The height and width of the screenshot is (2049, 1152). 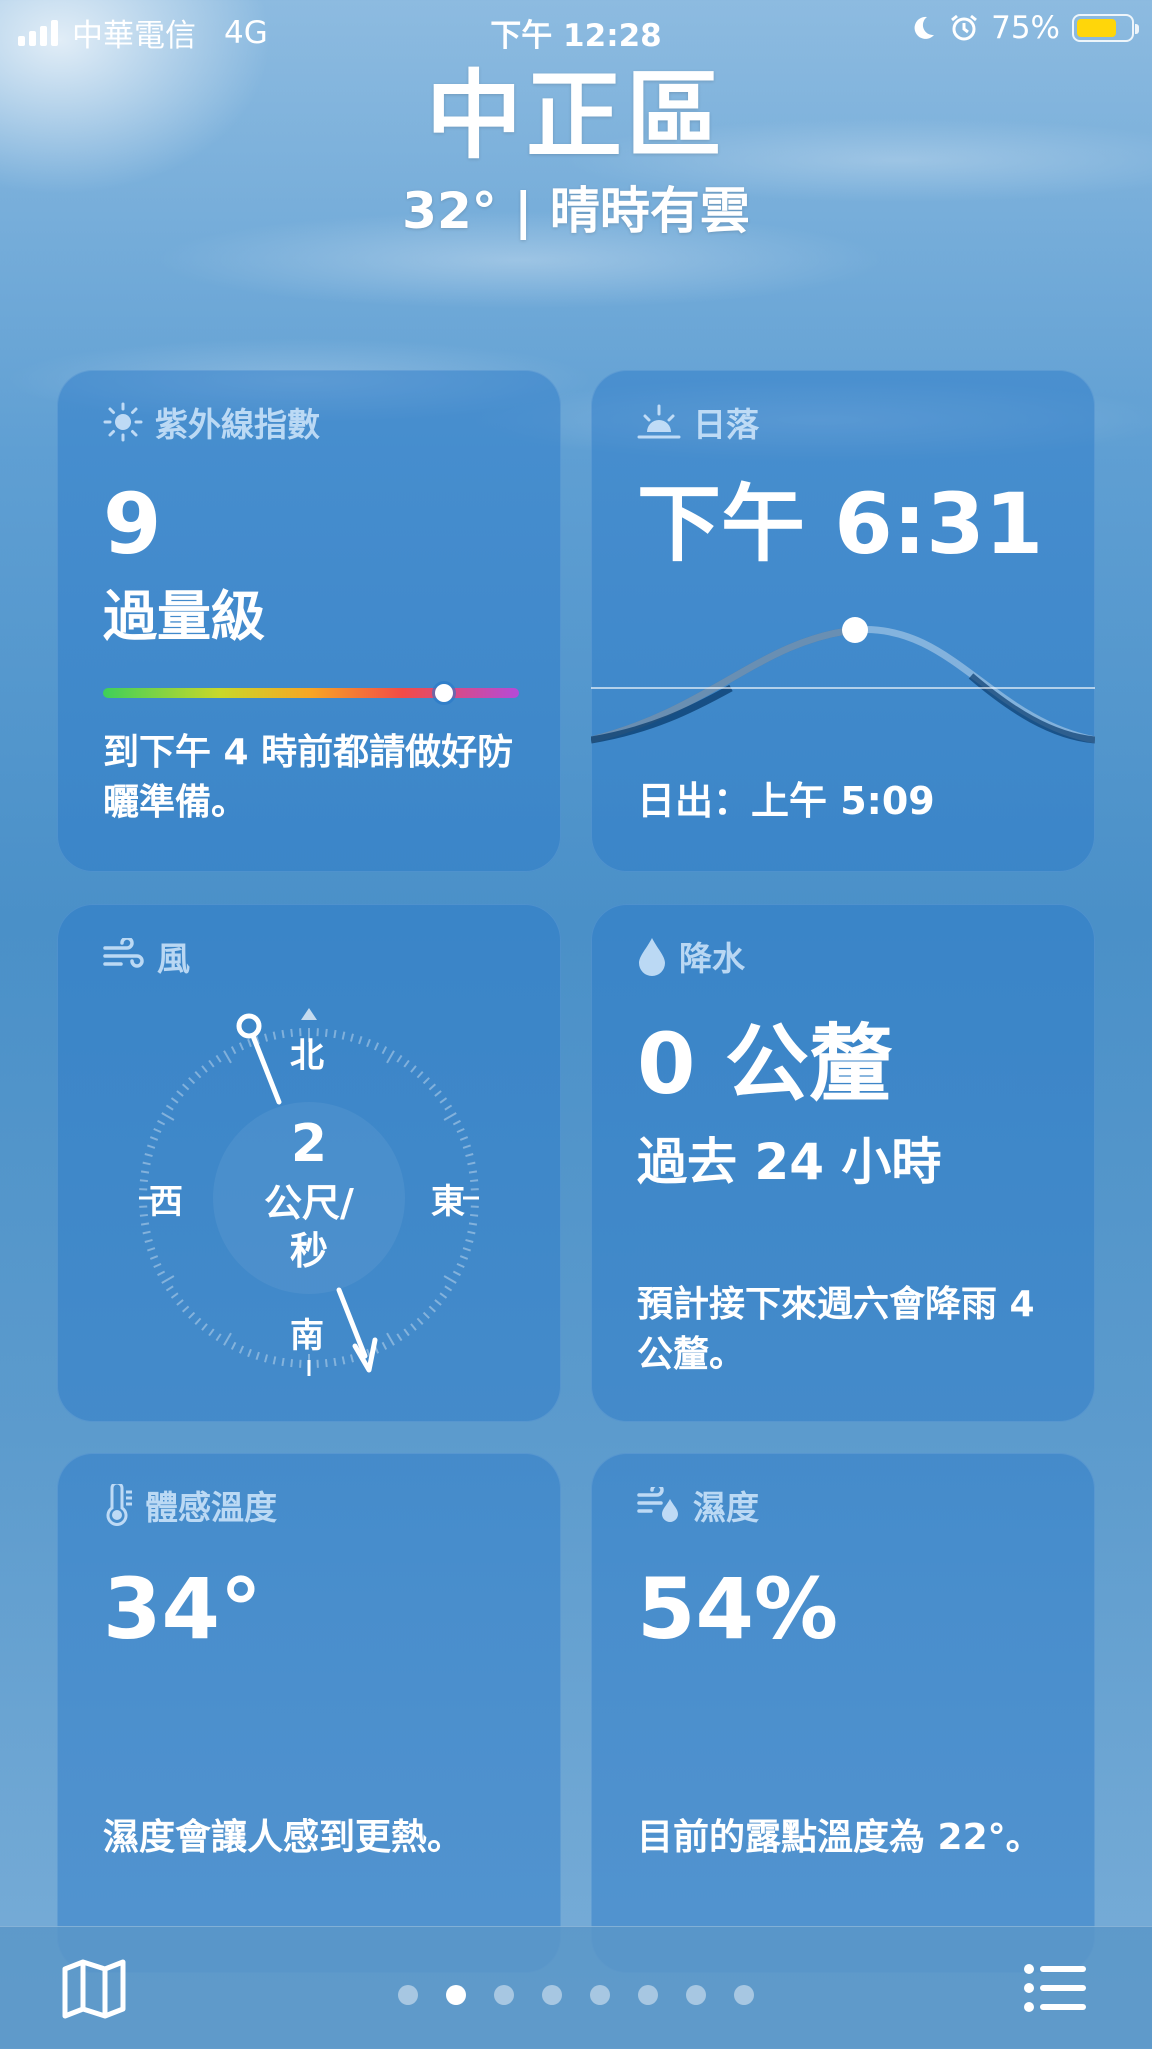 What do you see at coordinates (1056, 1988) in the screenshot?
I see `list-icon` at bounding box center [1056, 1988].